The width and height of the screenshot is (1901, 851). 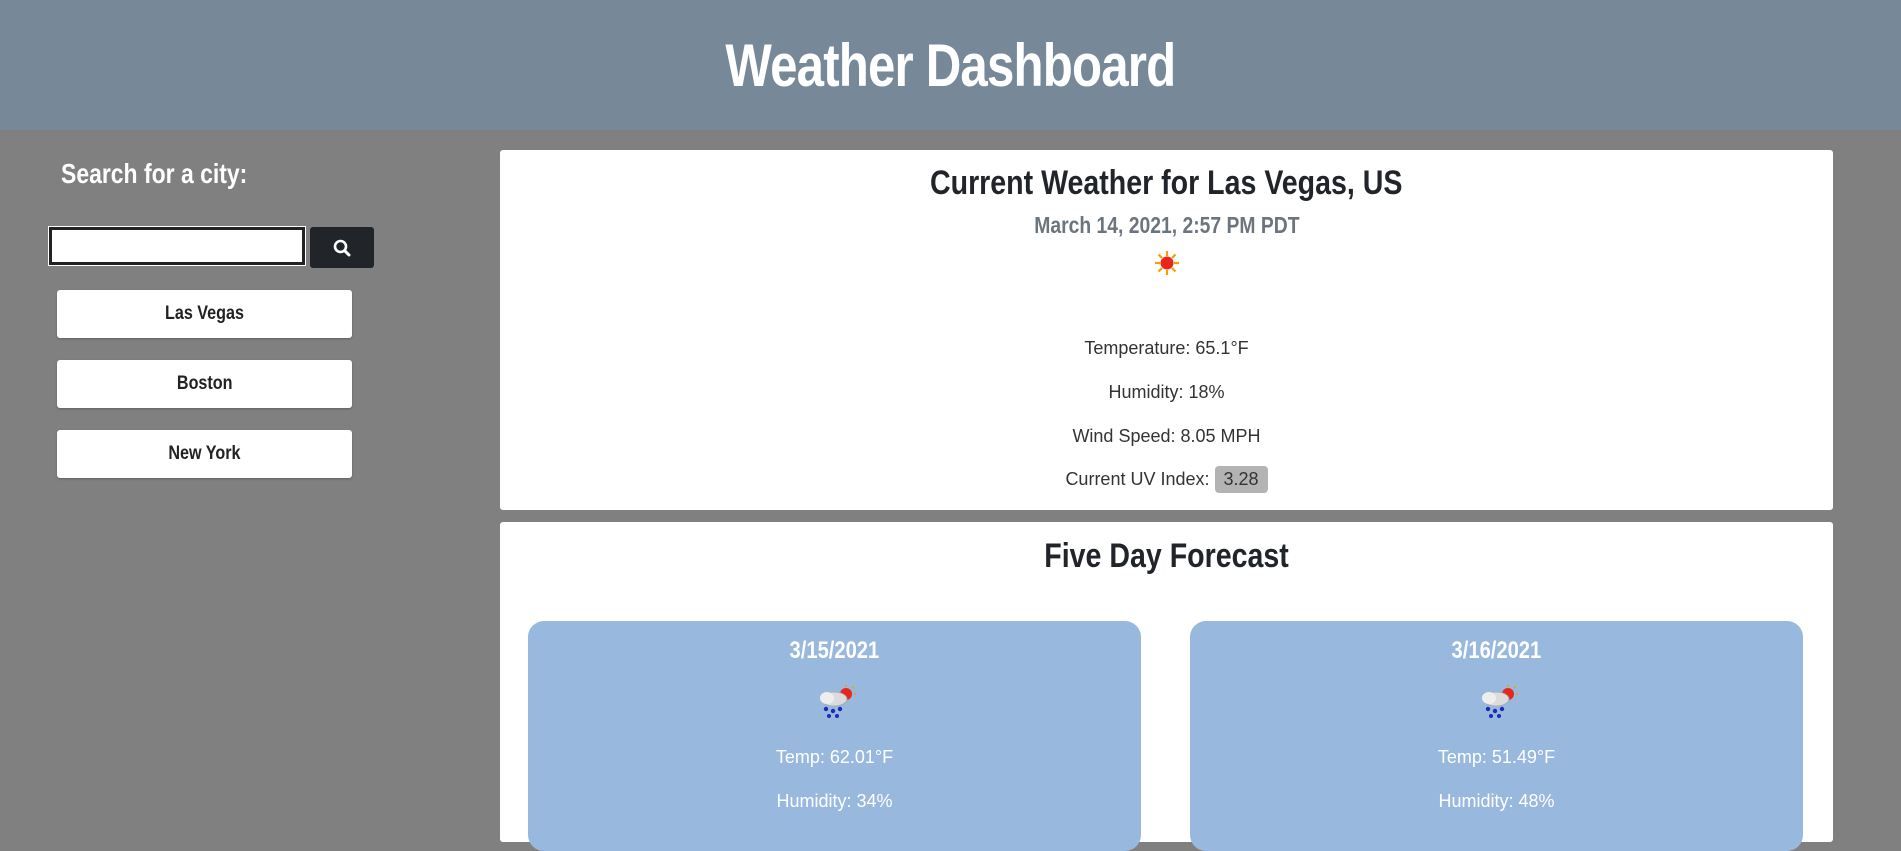 What do you see at coordinates (834, 736) in the screenshot?
I see `forecast-day-card: 3/15/2021 Temp: 62.01°F Humidity: 34%` at bounding box center [834, 736].